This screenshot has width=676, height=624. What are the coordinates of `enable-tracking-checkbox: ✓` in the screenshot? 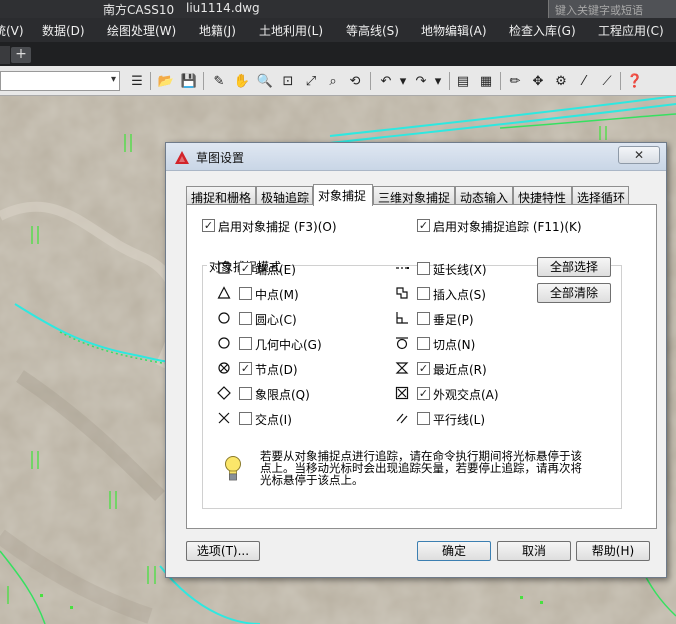 It's located at (423, 225).